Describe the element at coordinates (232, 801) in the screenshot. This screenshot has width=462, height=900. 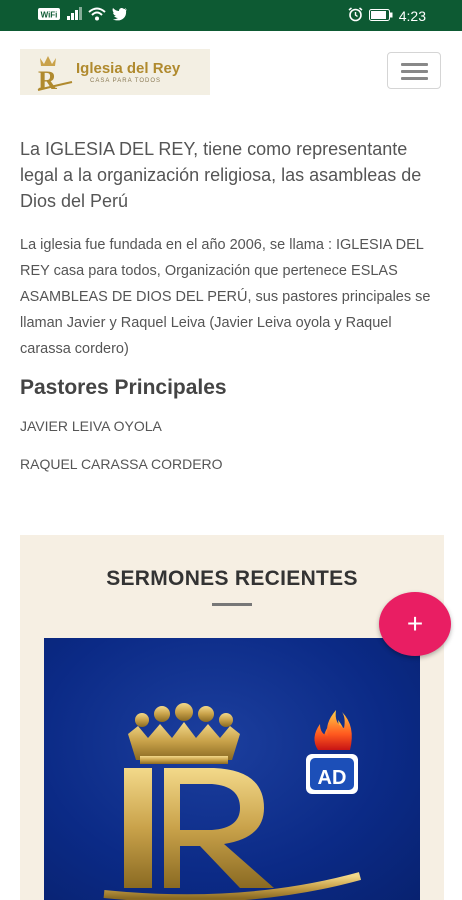
I see `sermon-artwork: AD` at that location.